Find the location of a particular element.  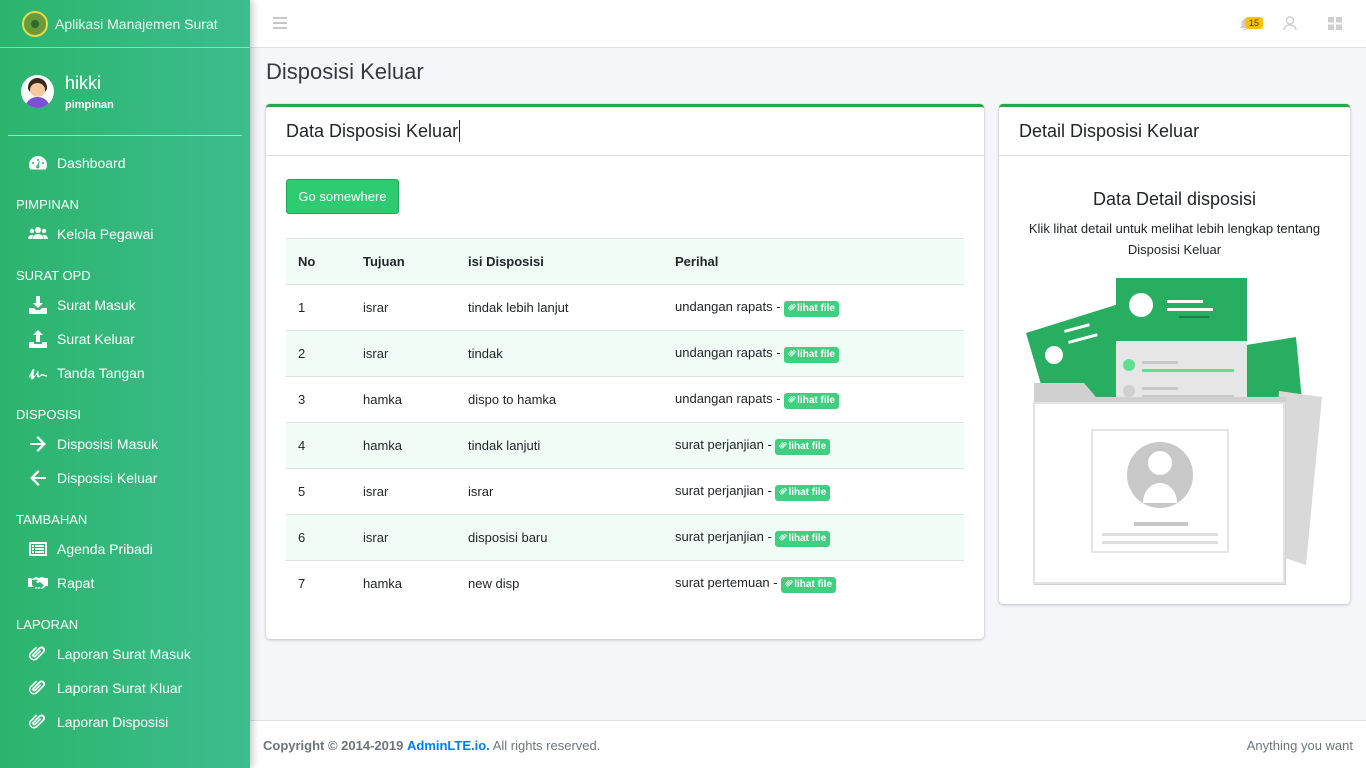

profile-documents-illustration is located at coordinates (1174, 431).